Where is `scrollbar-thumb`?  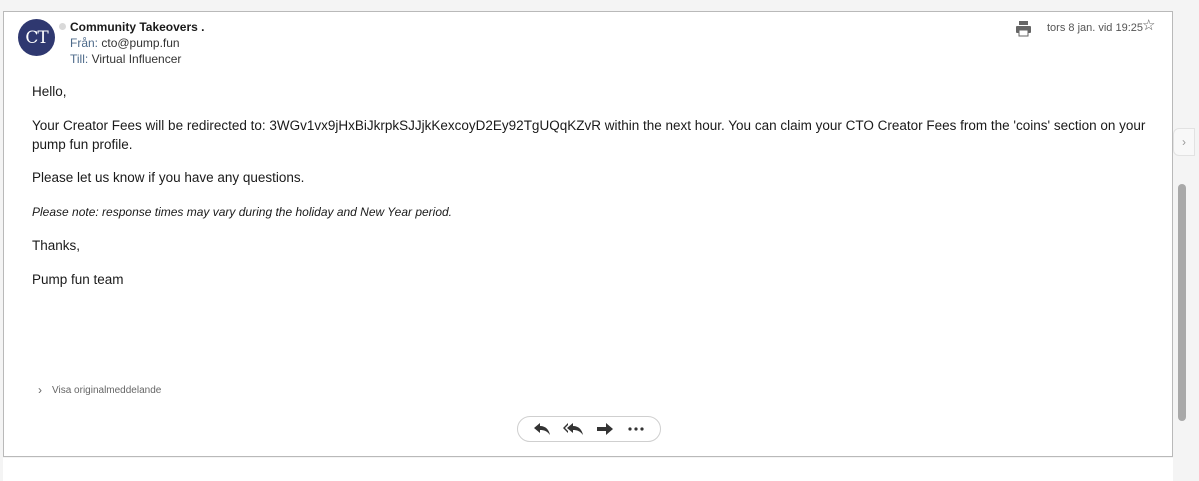
scrollbar-thumb is located at coordinates (1182, 302).